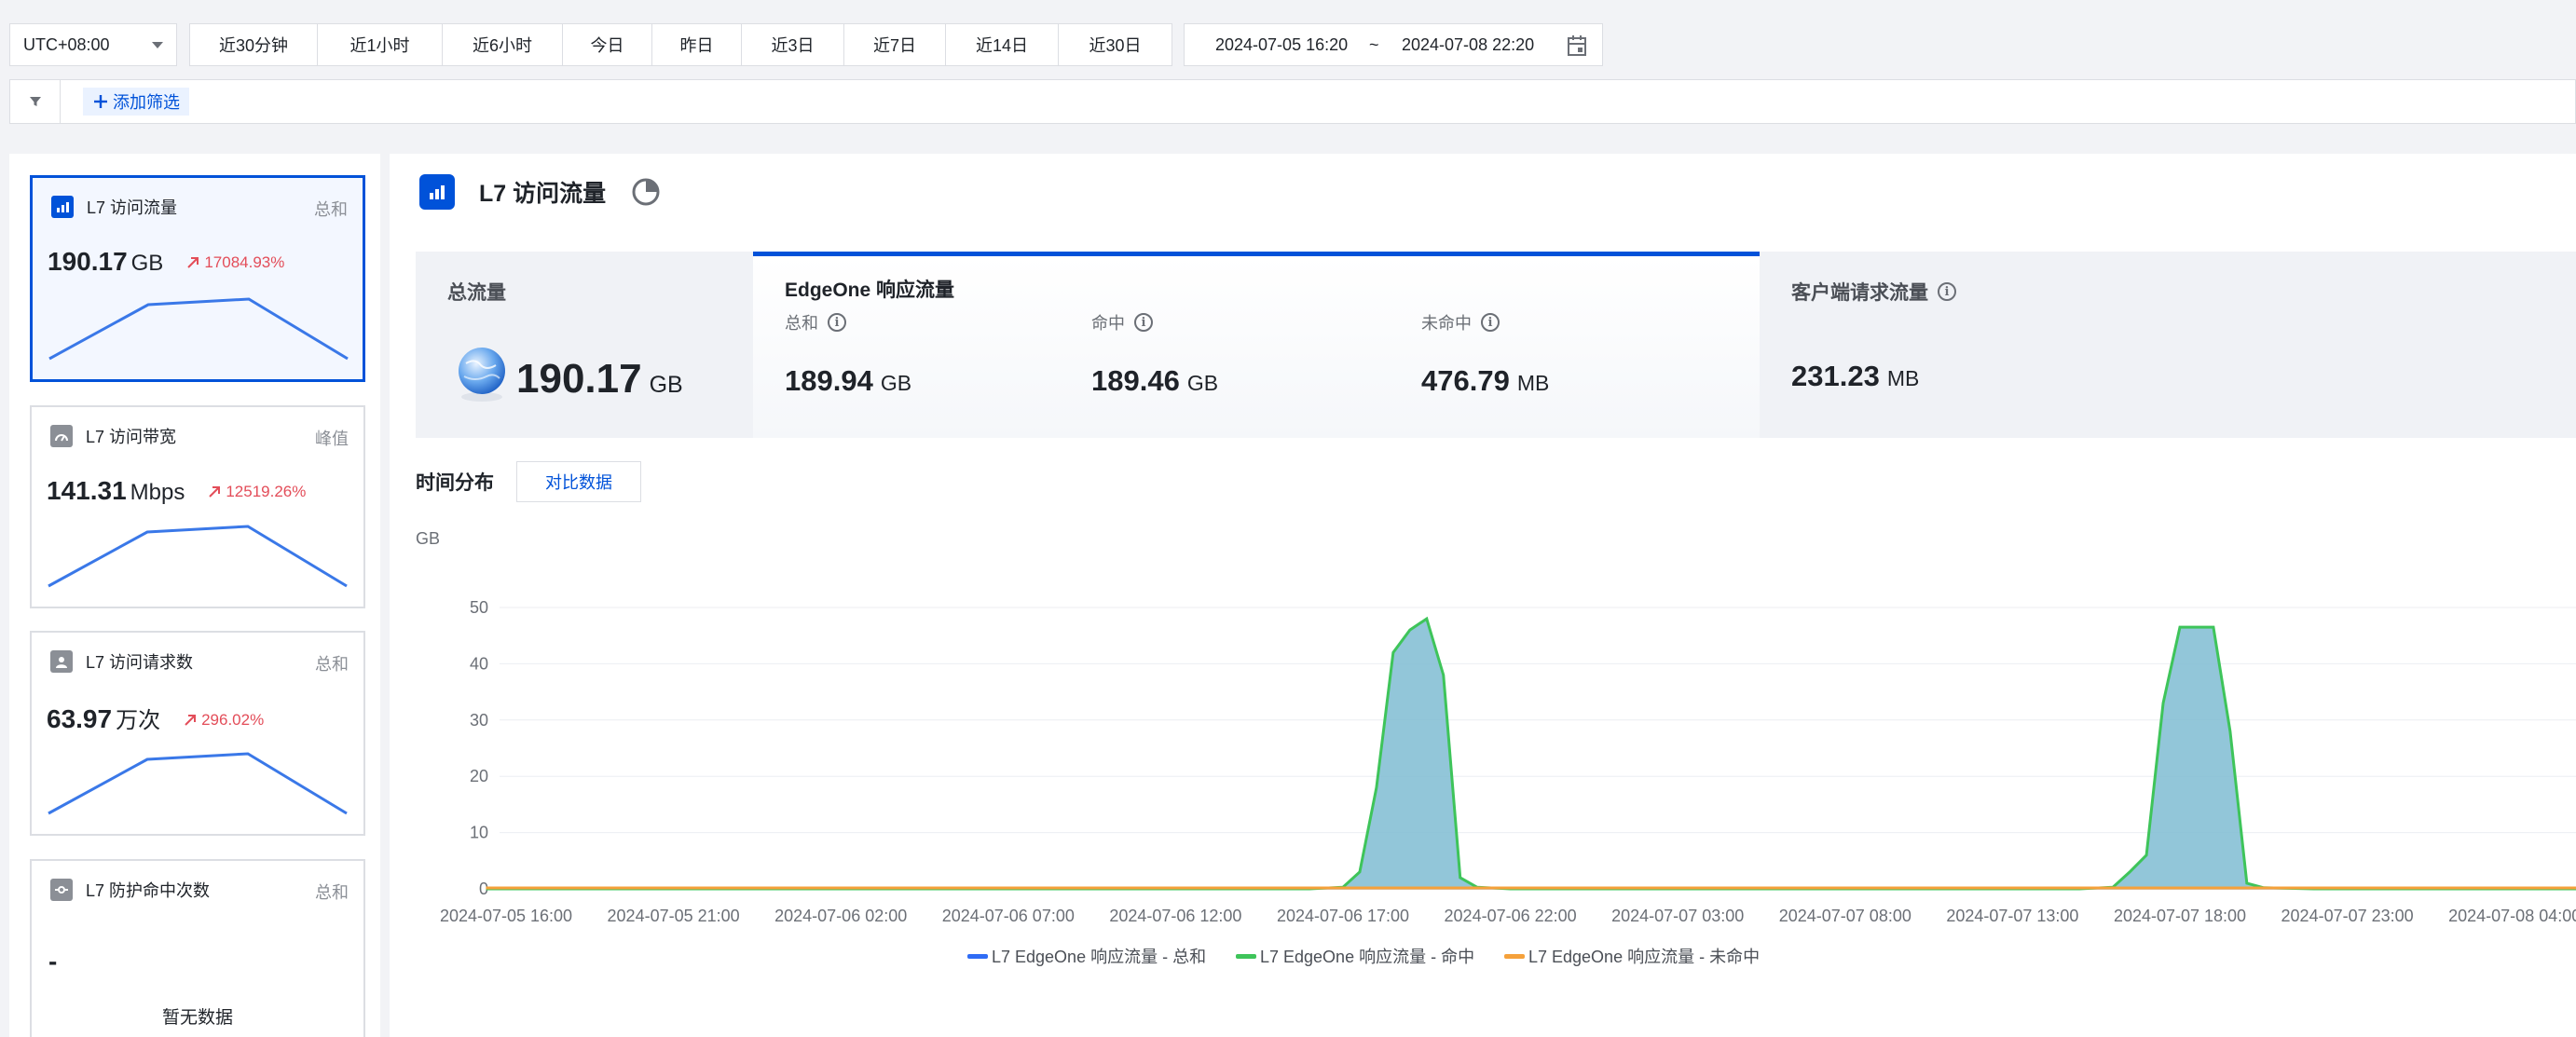 Image resolution: width=2576 pixels, height=1037 pixels. Describe the element at coordinates (455, 483) in the screenshot. I see `time-distribution-title: 时间分布` at that location.